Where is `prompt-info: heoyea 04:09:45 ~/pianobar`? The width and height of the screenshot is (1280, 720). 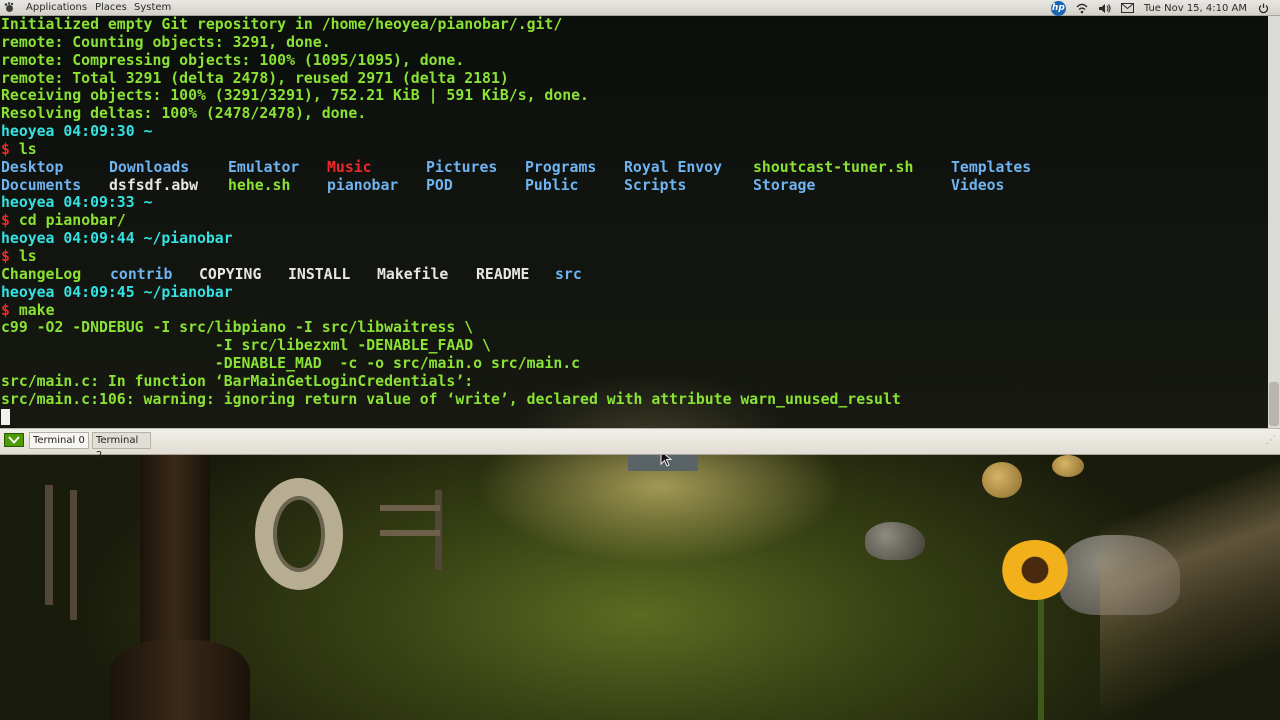 prompt-info: heoyea 04:09:45 ~/pianobar is located at coordinates (117, 292).